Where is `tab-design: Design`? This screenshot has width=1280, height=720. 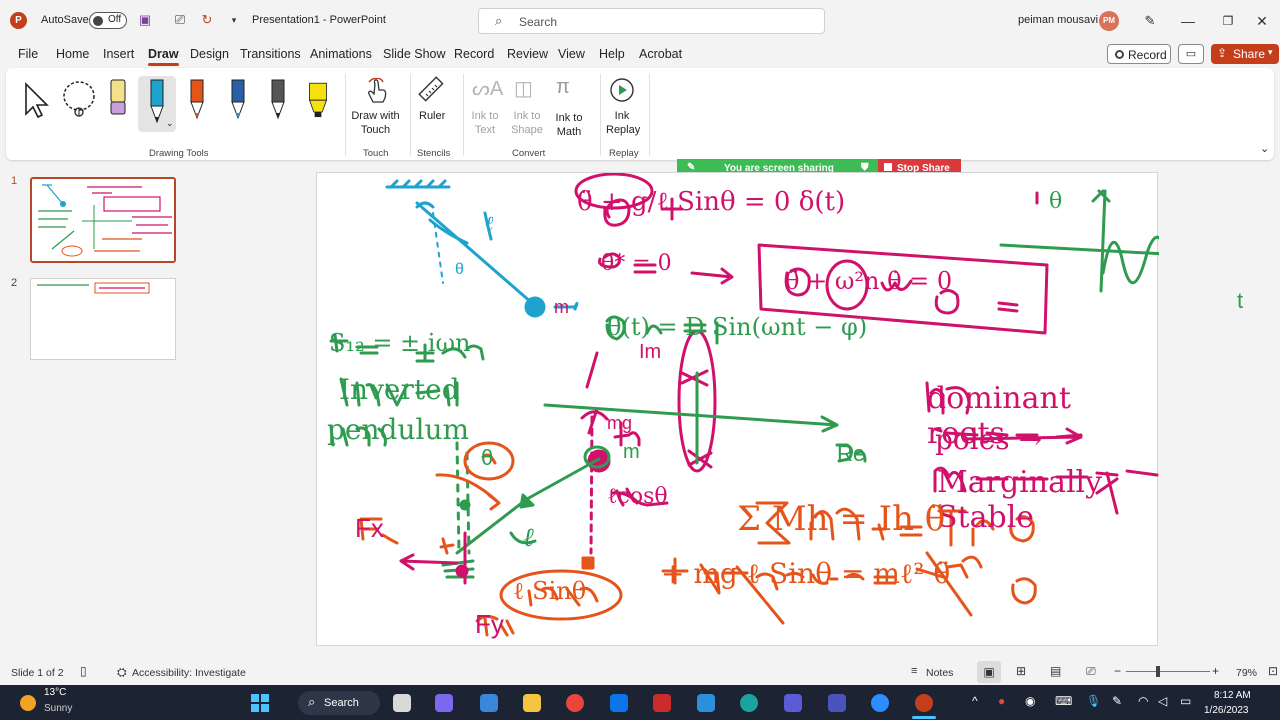 tab-design: Design is located at coordinates (209, 54).